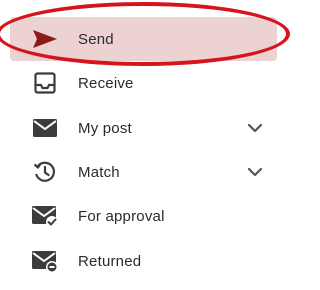 This screenshot has width=320, height=290. Describe the element at coordinates (45, 216) in the screenshot. I see `mail-check-icon` at that location.